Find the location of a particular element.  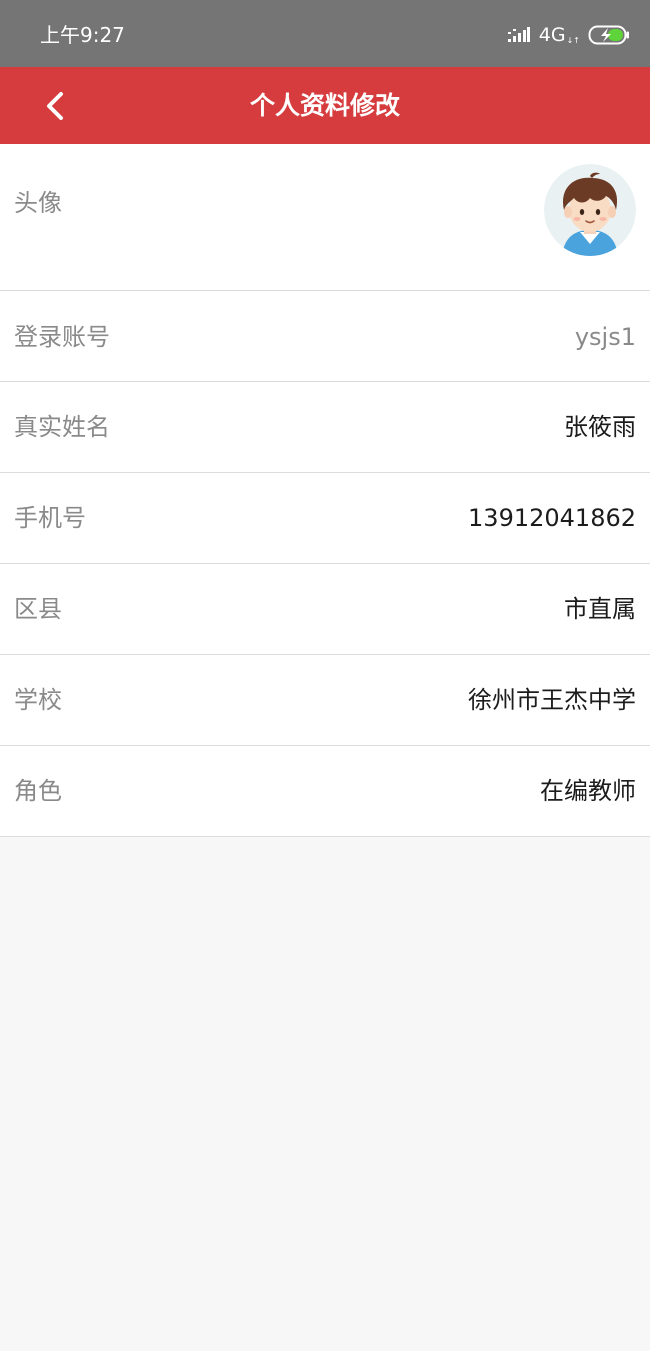

district-label: 区县 is located at coordinates (38, 609).